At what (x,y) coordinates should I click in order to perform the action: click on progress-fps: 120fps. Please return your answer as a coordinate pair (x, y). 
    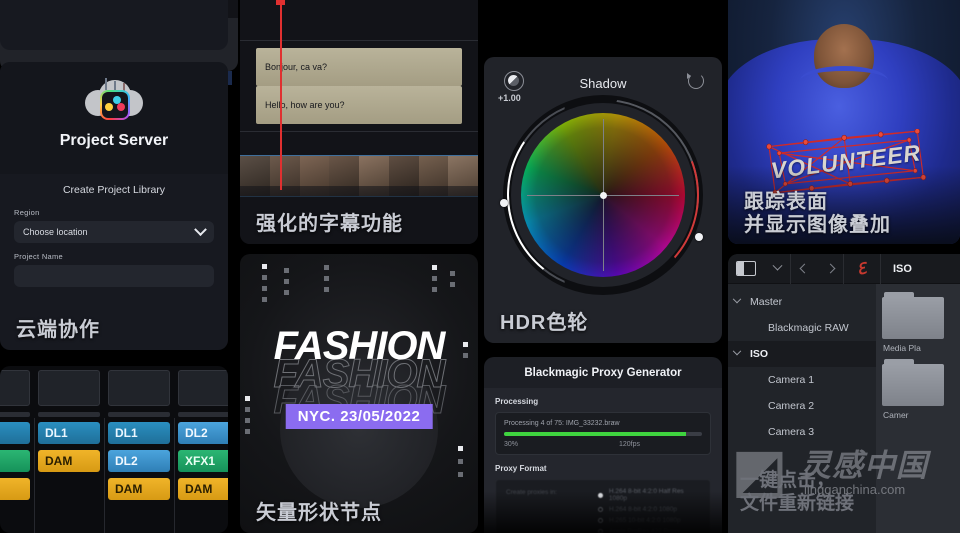
    Looking at the image, I should click on (629, 444).